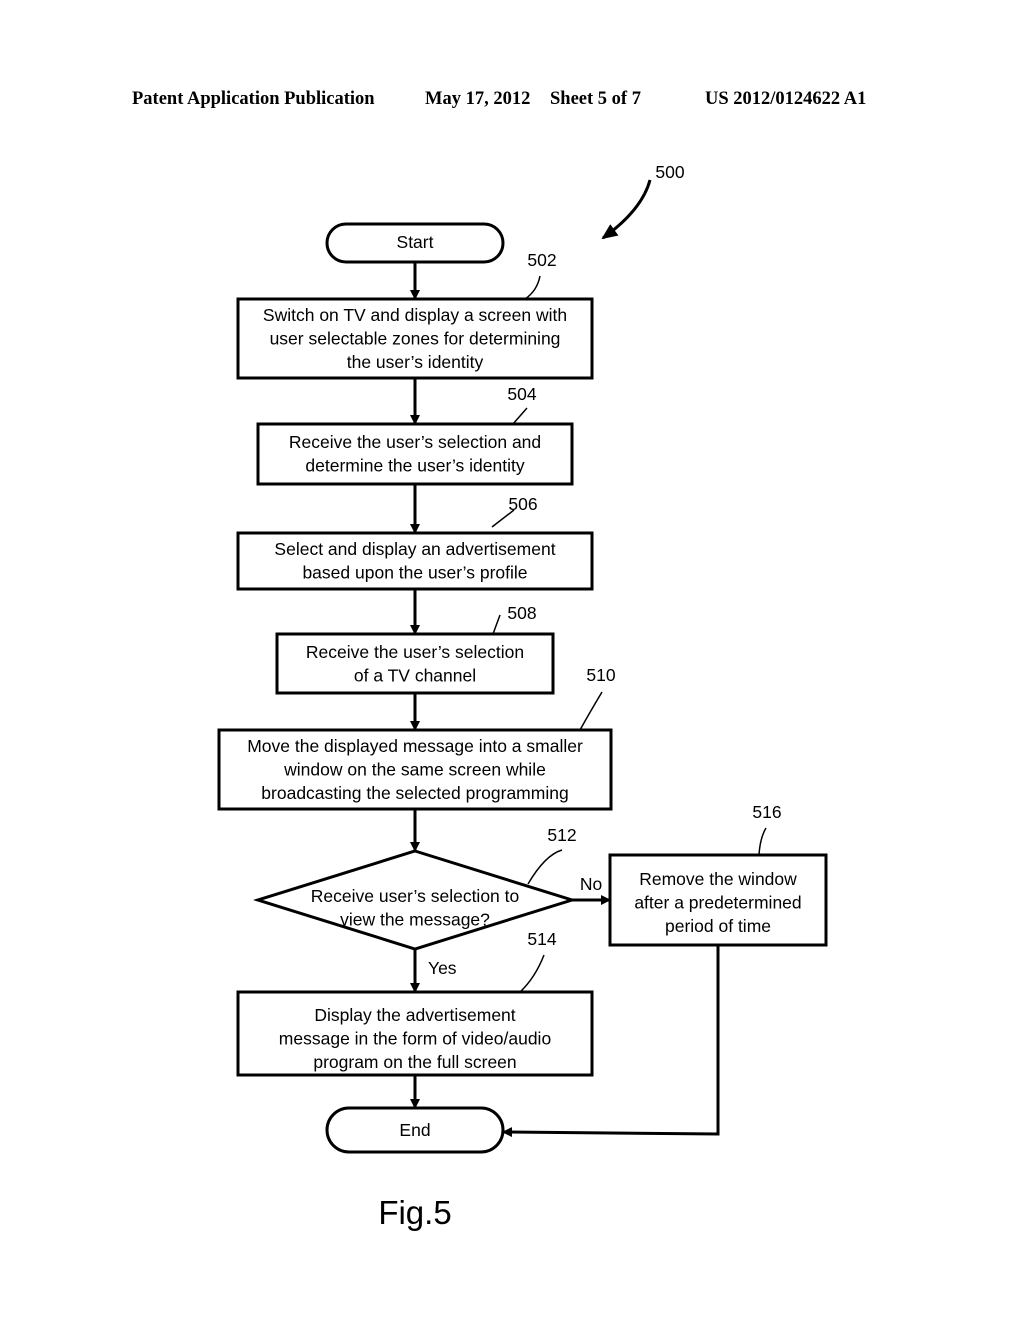 The image size is (1024, 1320). Describe the element at coordinates (414, 573) in the screenshot. I see `node-text-506: based upon the user’s profile` at that location.